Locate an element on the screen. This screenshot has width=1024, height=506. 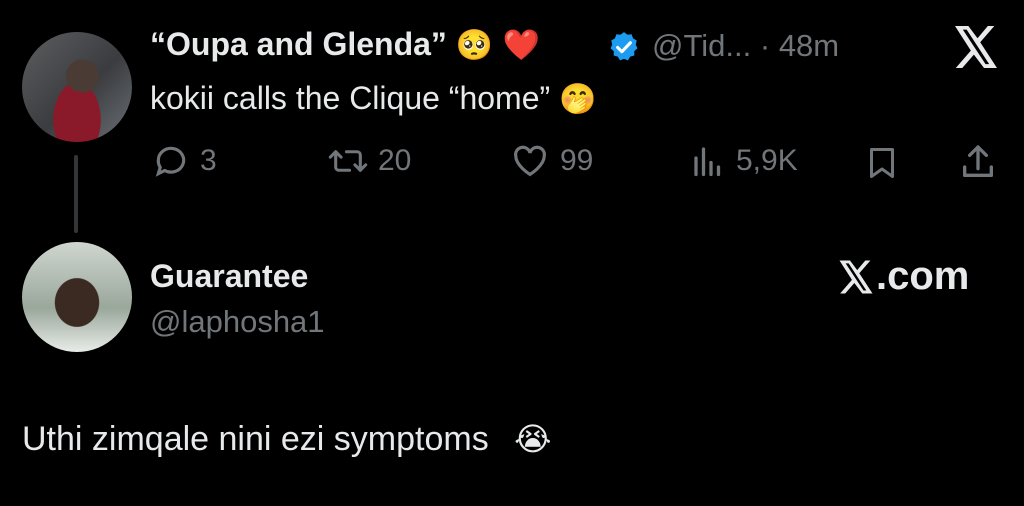
like-count: 99 is located at coordinates (577, 160).